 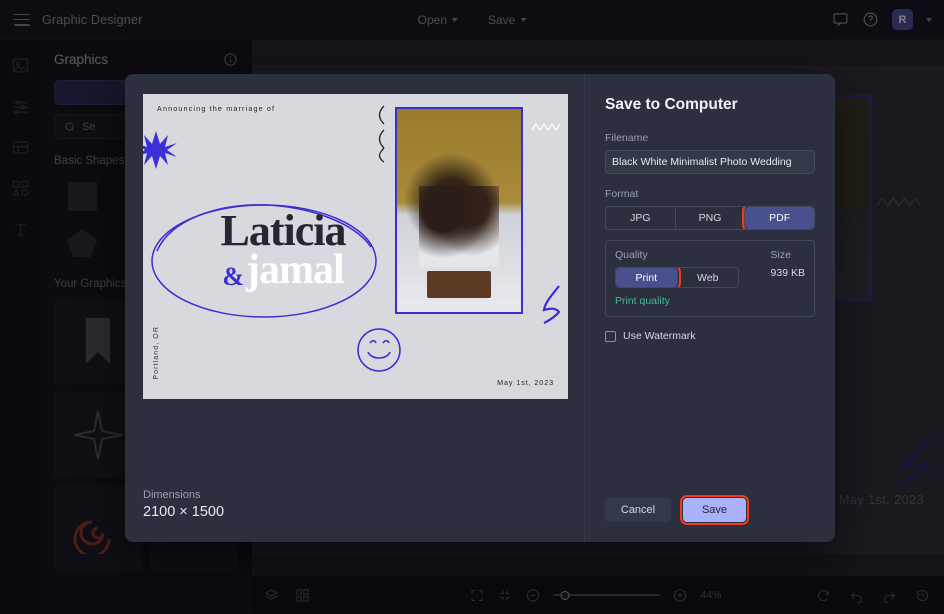 What do you see at coordinates (551, 304) in the screenshot?
I see `card-scribble-icon` at bounding box center [551, 304].